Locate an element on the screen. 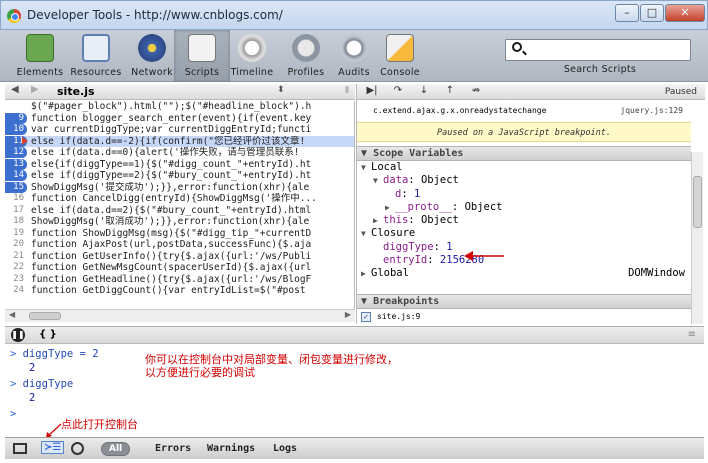 The image size is (708, 463). scope-item: diggType: 1 is located at coordinates (524, 247).